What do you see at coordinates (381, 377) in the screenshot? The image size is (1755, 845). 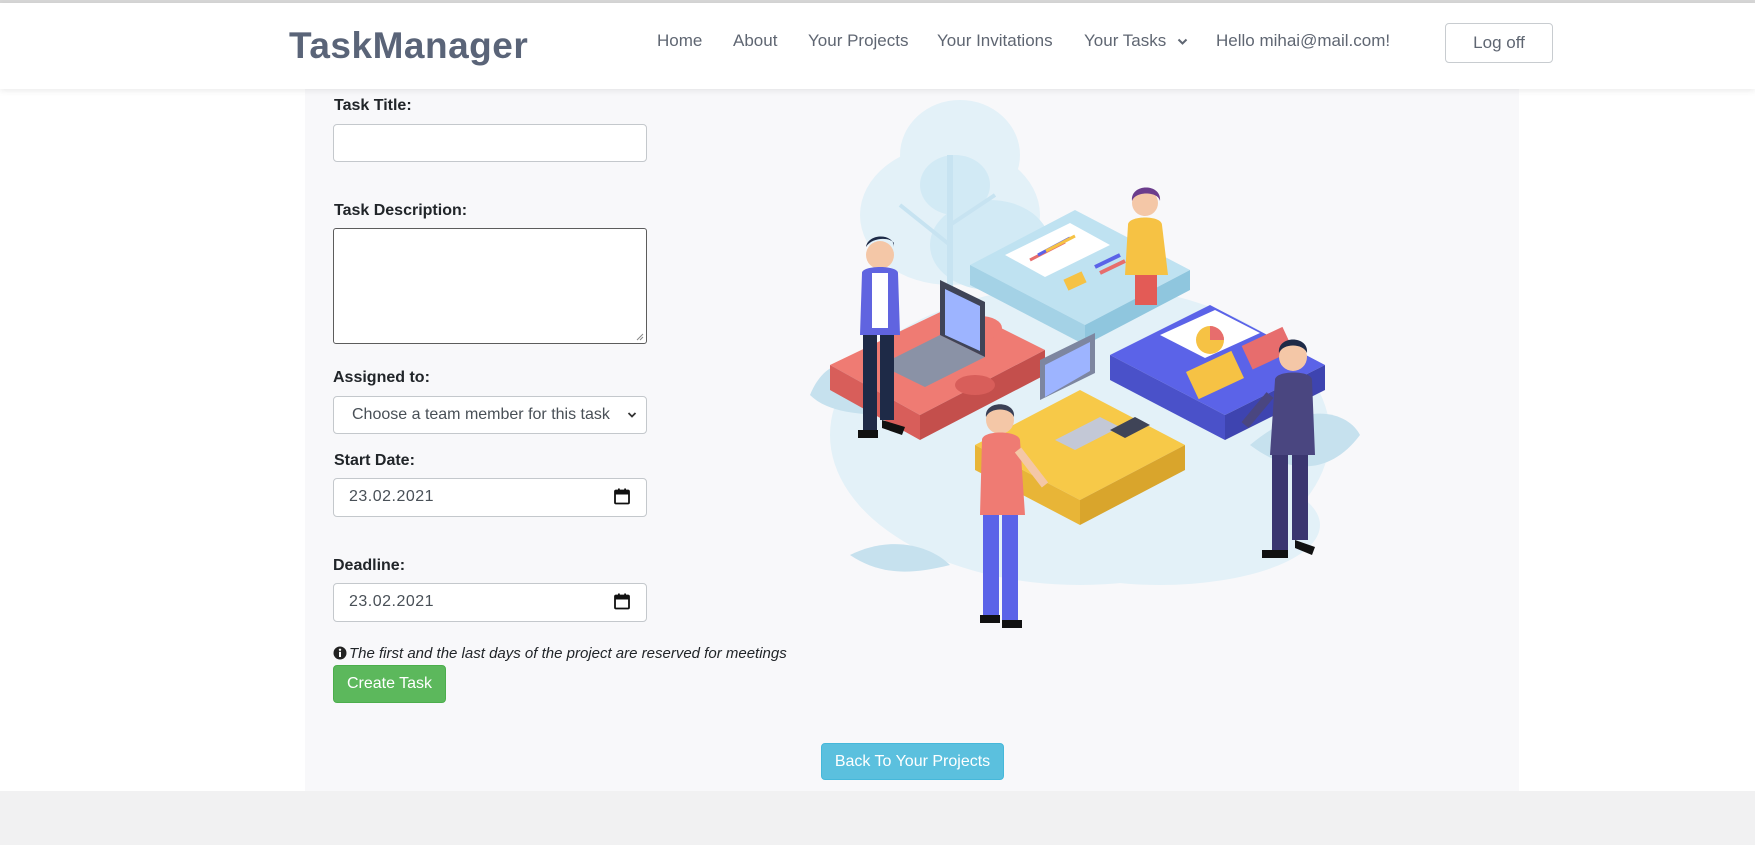 I see `assigned-to-label: Assigned to:` at bounding box center [381, 377].